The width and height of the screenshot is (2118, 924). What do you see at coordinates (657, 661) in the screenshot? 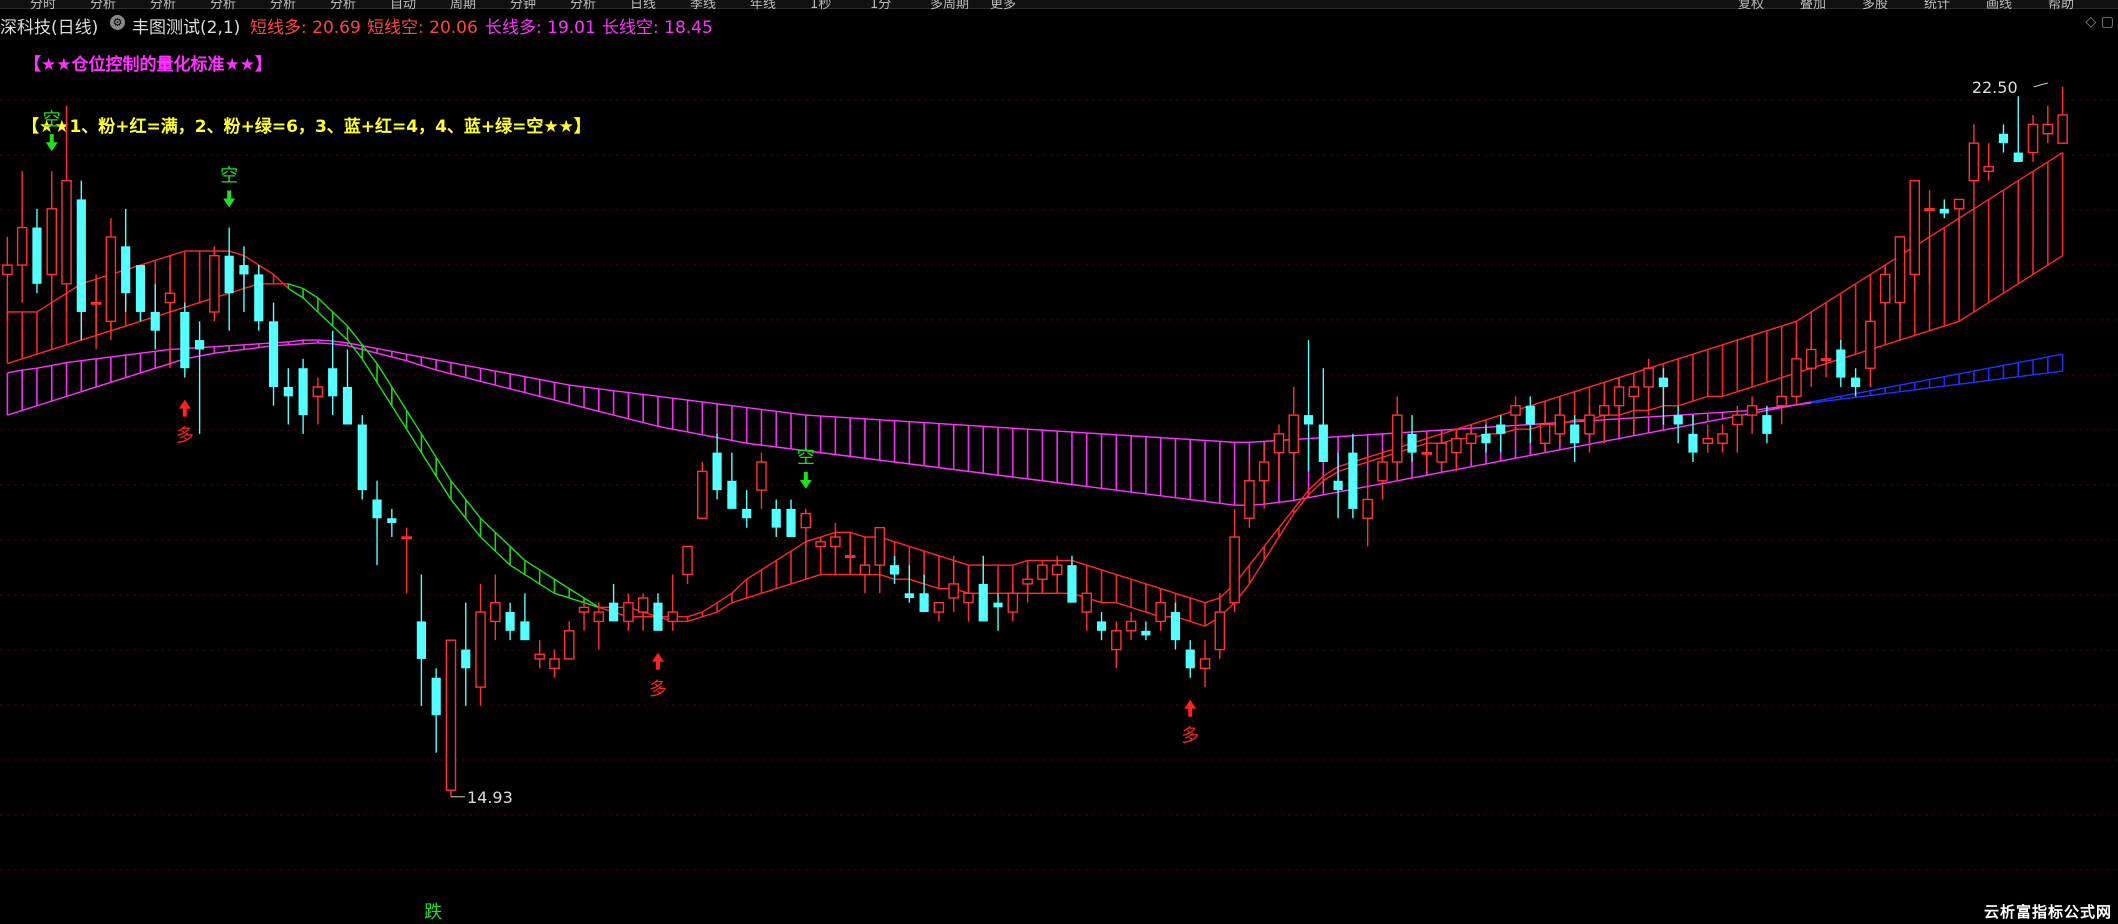
I see `buy-arrow-icon` at bounding box center [657, 661].